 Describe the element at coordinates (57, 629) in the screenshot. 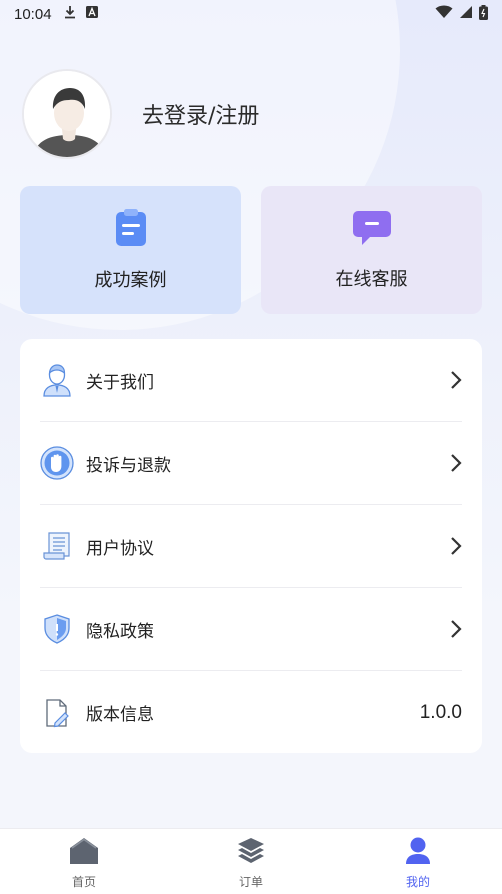

I see `shield-icon` at that location.